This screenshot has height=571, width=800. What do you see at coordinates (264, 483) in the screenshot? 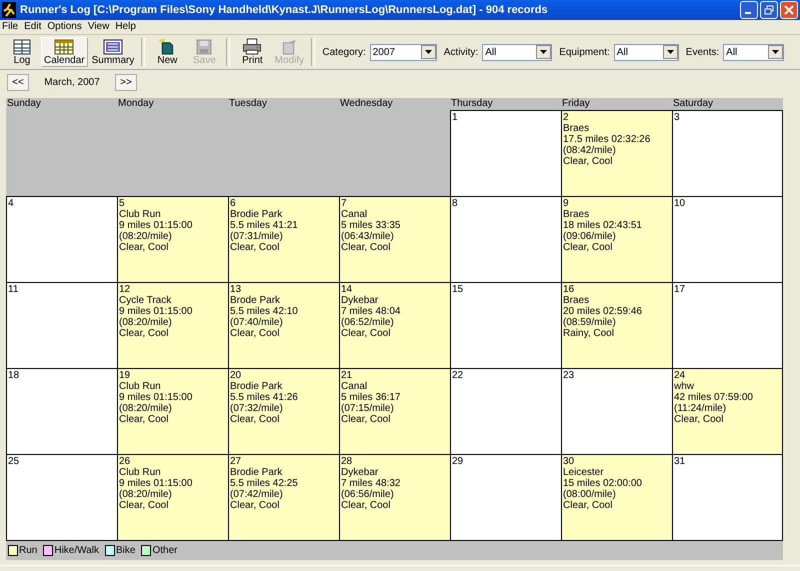
I see `entry-text: 5.5 miles 42:25` at bounding box center [264, 483].